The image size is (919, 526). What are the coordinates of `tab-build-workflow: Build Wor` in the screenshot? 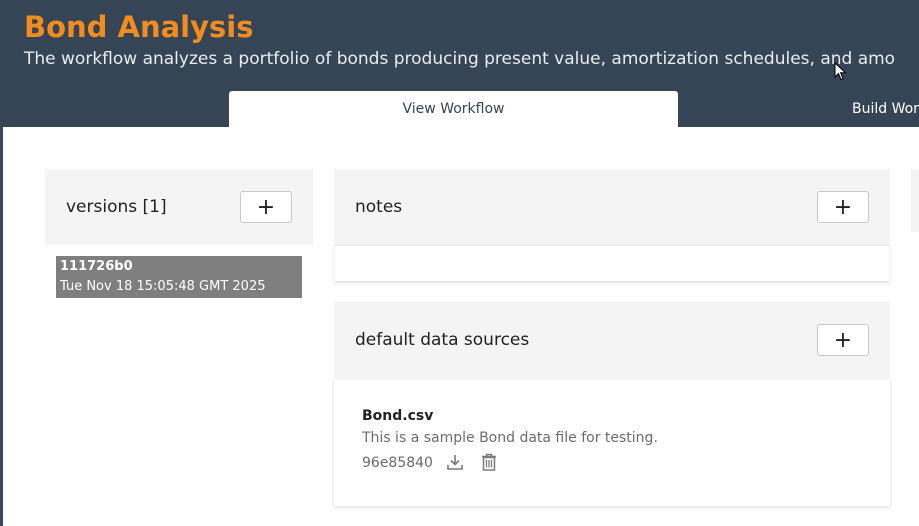 It's located at (885, 109).